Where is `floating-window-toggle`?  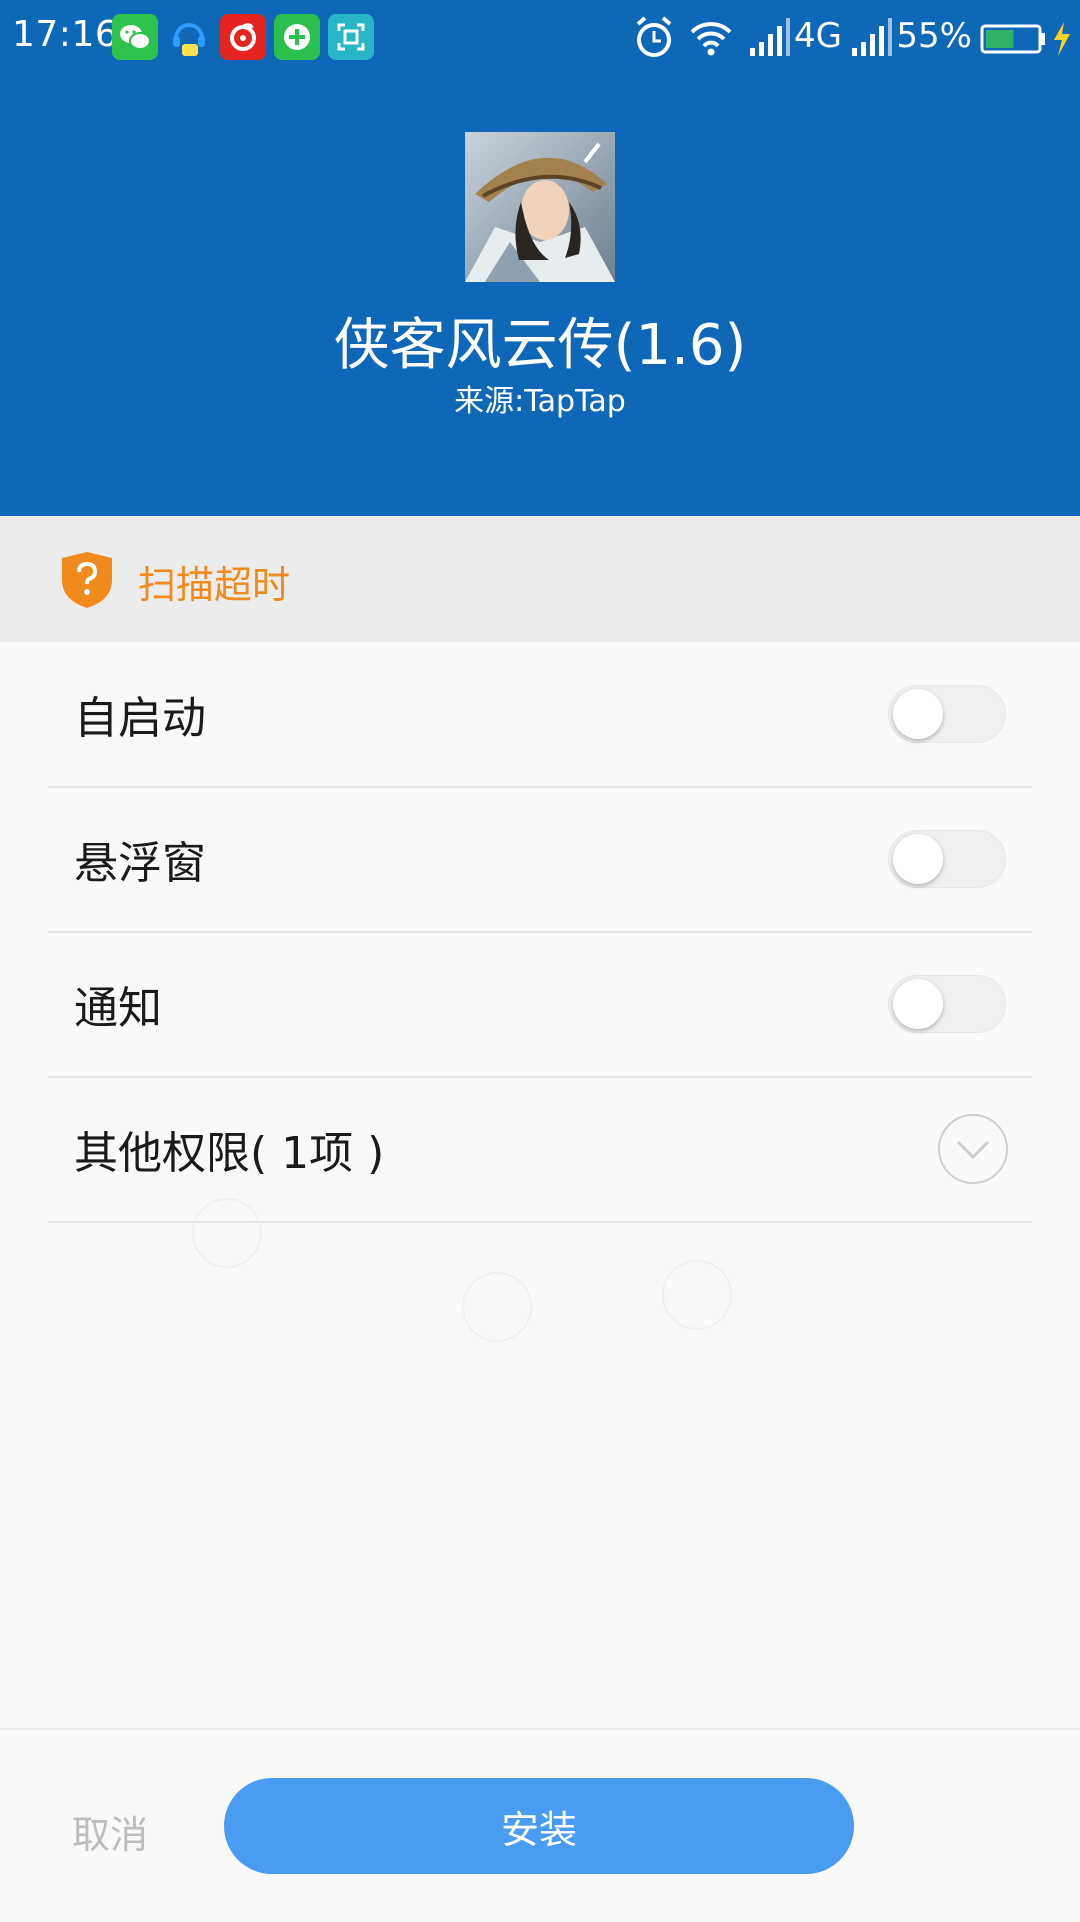
floating-window-toggle is located at coordinates (947, 859).